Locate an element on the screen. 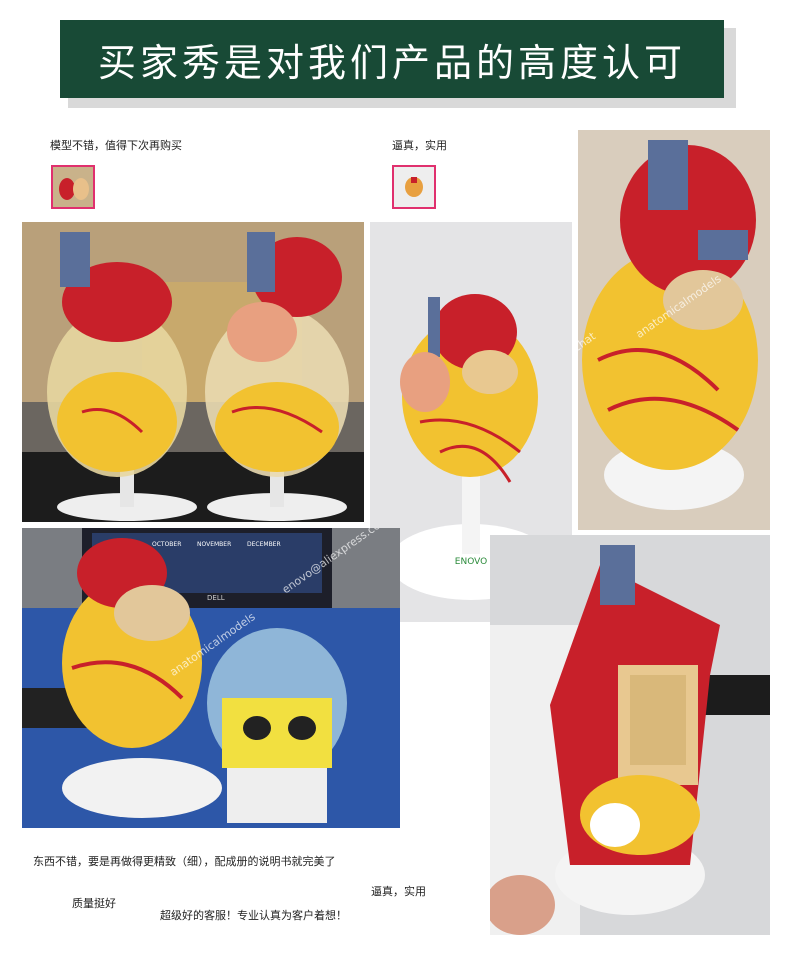  review-text-5: 质量挺好 is located at coordinates (94, 903).